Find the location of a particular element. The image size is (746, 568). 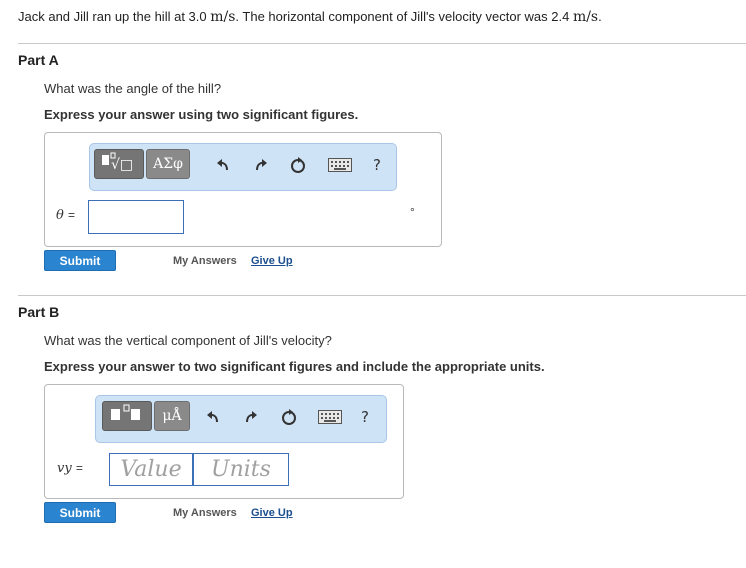

greek-symbols-label: ΑΣφ is located at coordinates (168, 164).